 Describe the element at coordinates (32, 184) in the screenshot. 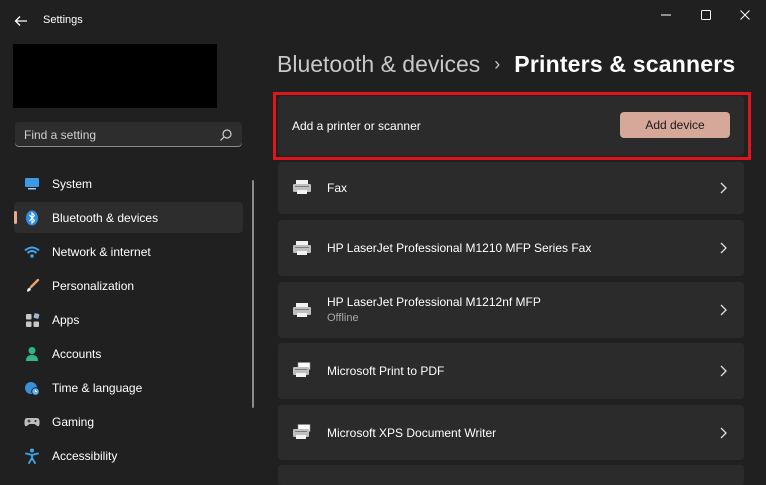

I see `monitor-icon` at that location.